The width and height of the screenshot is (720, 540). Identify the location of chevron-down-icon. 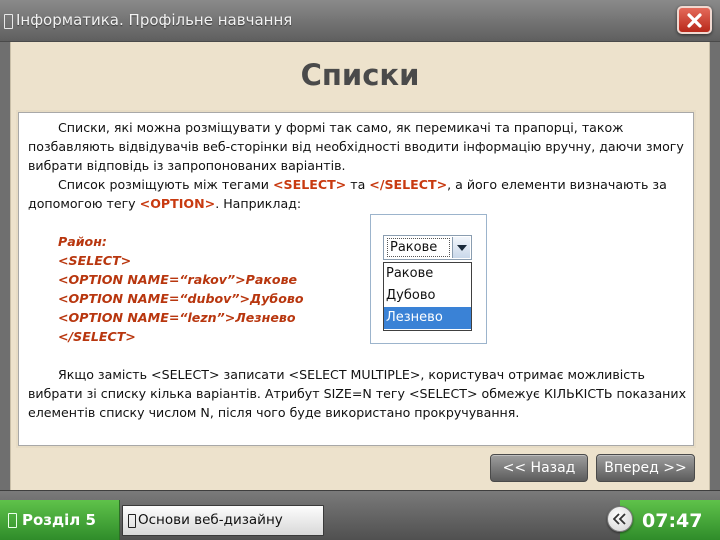
(462, 248).